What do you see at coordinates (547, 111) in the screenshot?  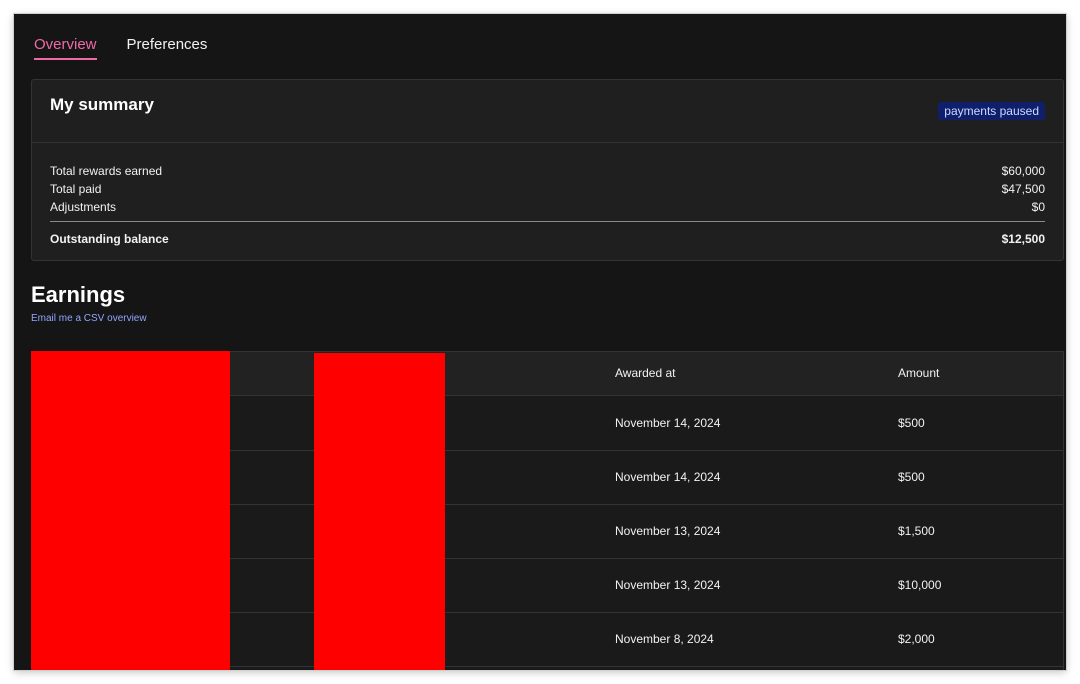 I see `summary-header: My summary payments paused` at bounding box center [547, 111].